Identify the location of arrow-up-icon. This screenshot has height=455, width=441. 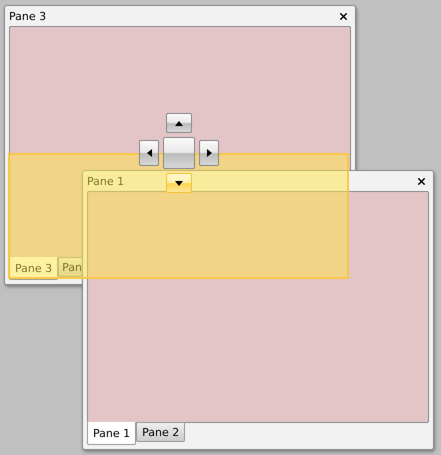
(179, 123).